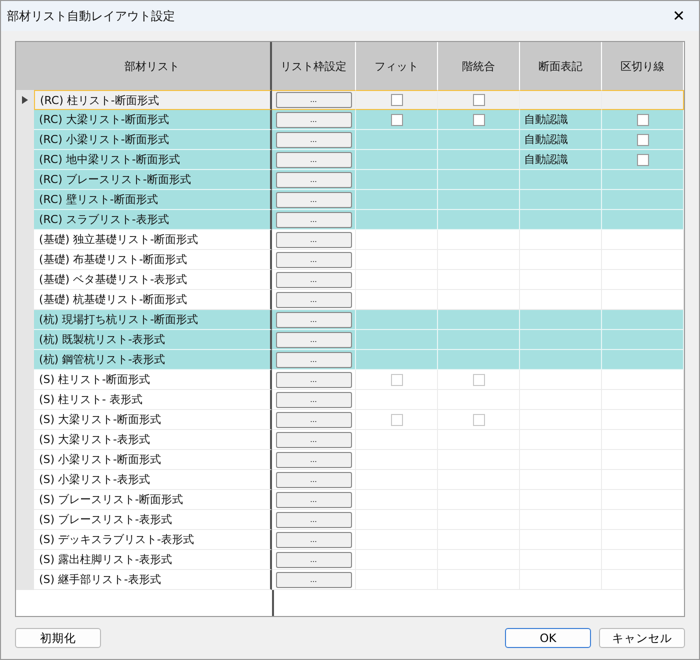 The width and height of the screenshot is (700, 660). Describe the element at coordinates (153, 320) in the screenshot. I see `table-cell: (杭) 現場打ち杭リスト-断面形式` at that location.